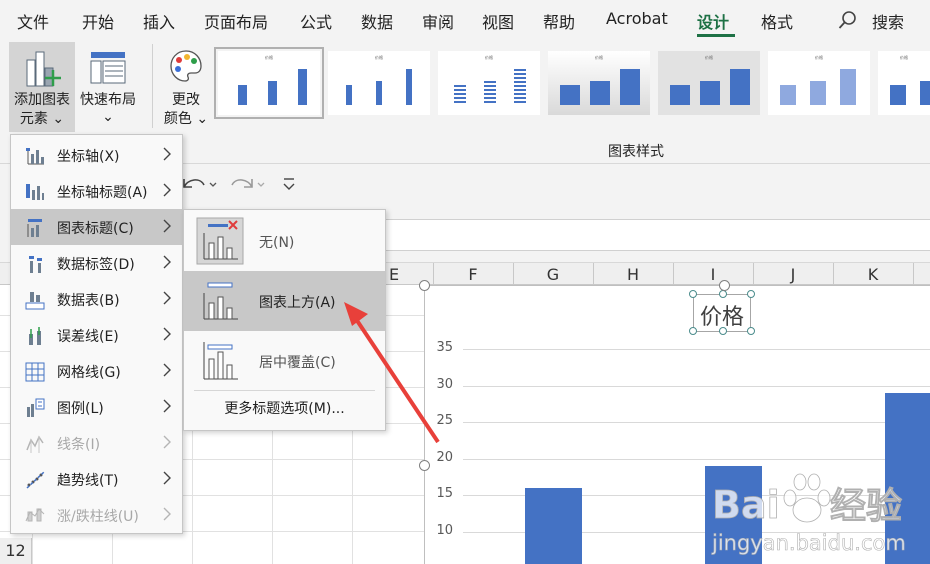  Describe the element at coordinates (88, 481) in the screenshot. I see `menu-item-label: 趋势线(T)` at that location.